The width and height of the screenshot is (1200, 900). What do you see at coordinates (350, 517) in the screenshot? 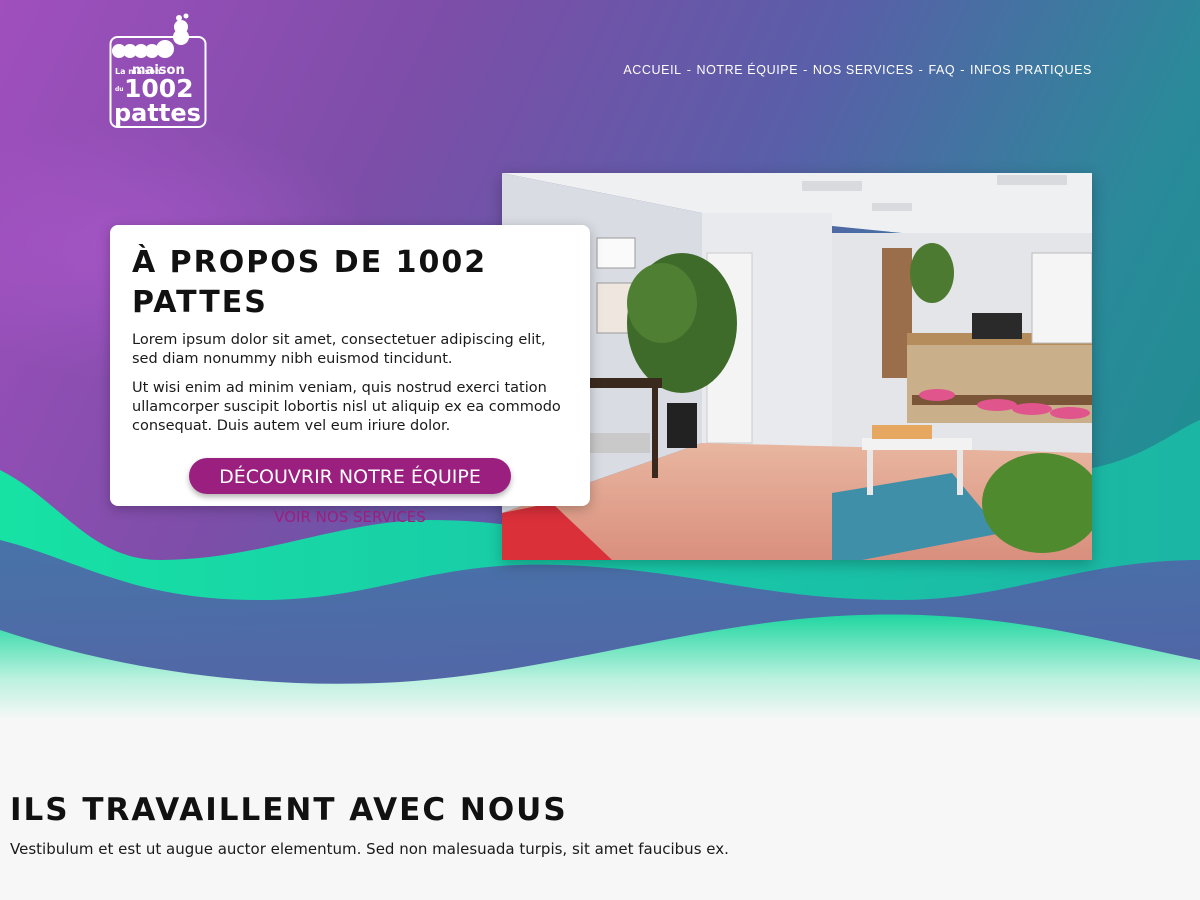
I see `view-services-link: VOIR NOS SERVICES` at bounding box center [350, 517].